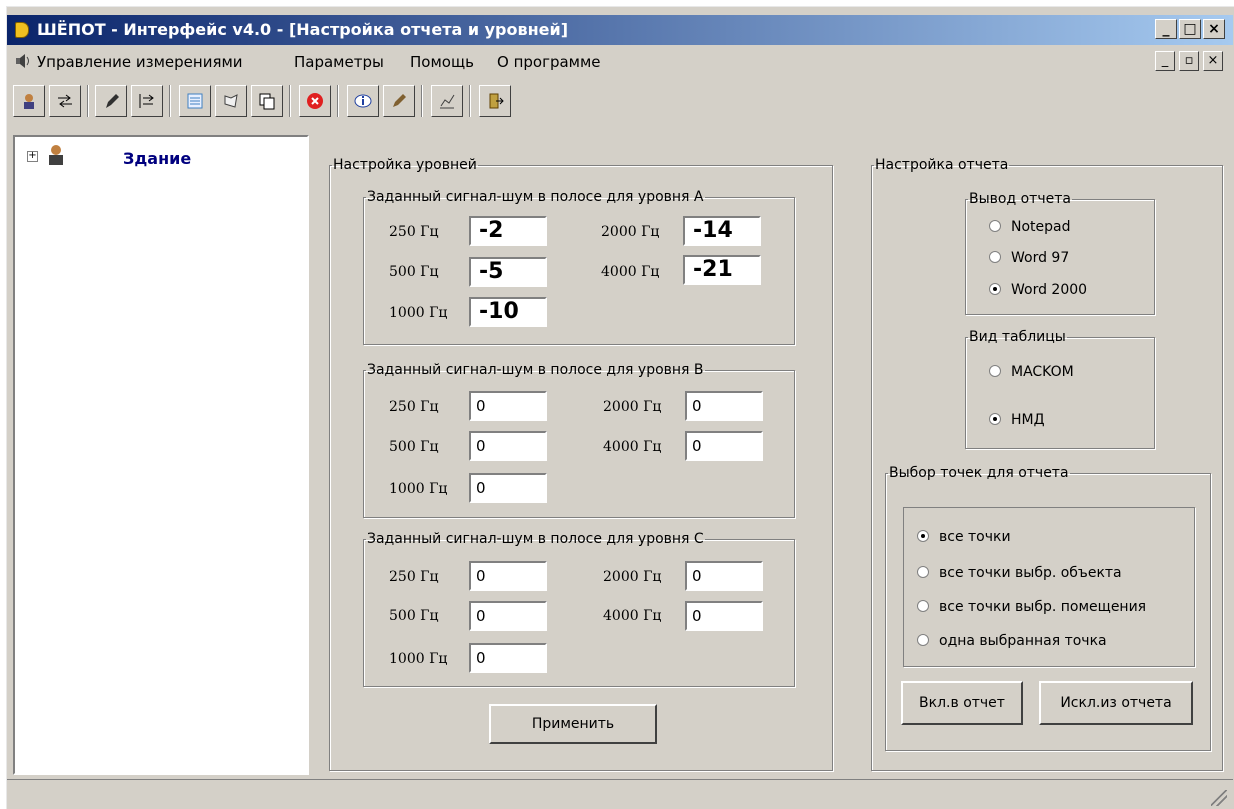 The height and width of the screenshot is (809, 1234). What do you see at coordinates (29, 101) in the screenshot?
I see `person-icon` at bounding box center [29, 101].